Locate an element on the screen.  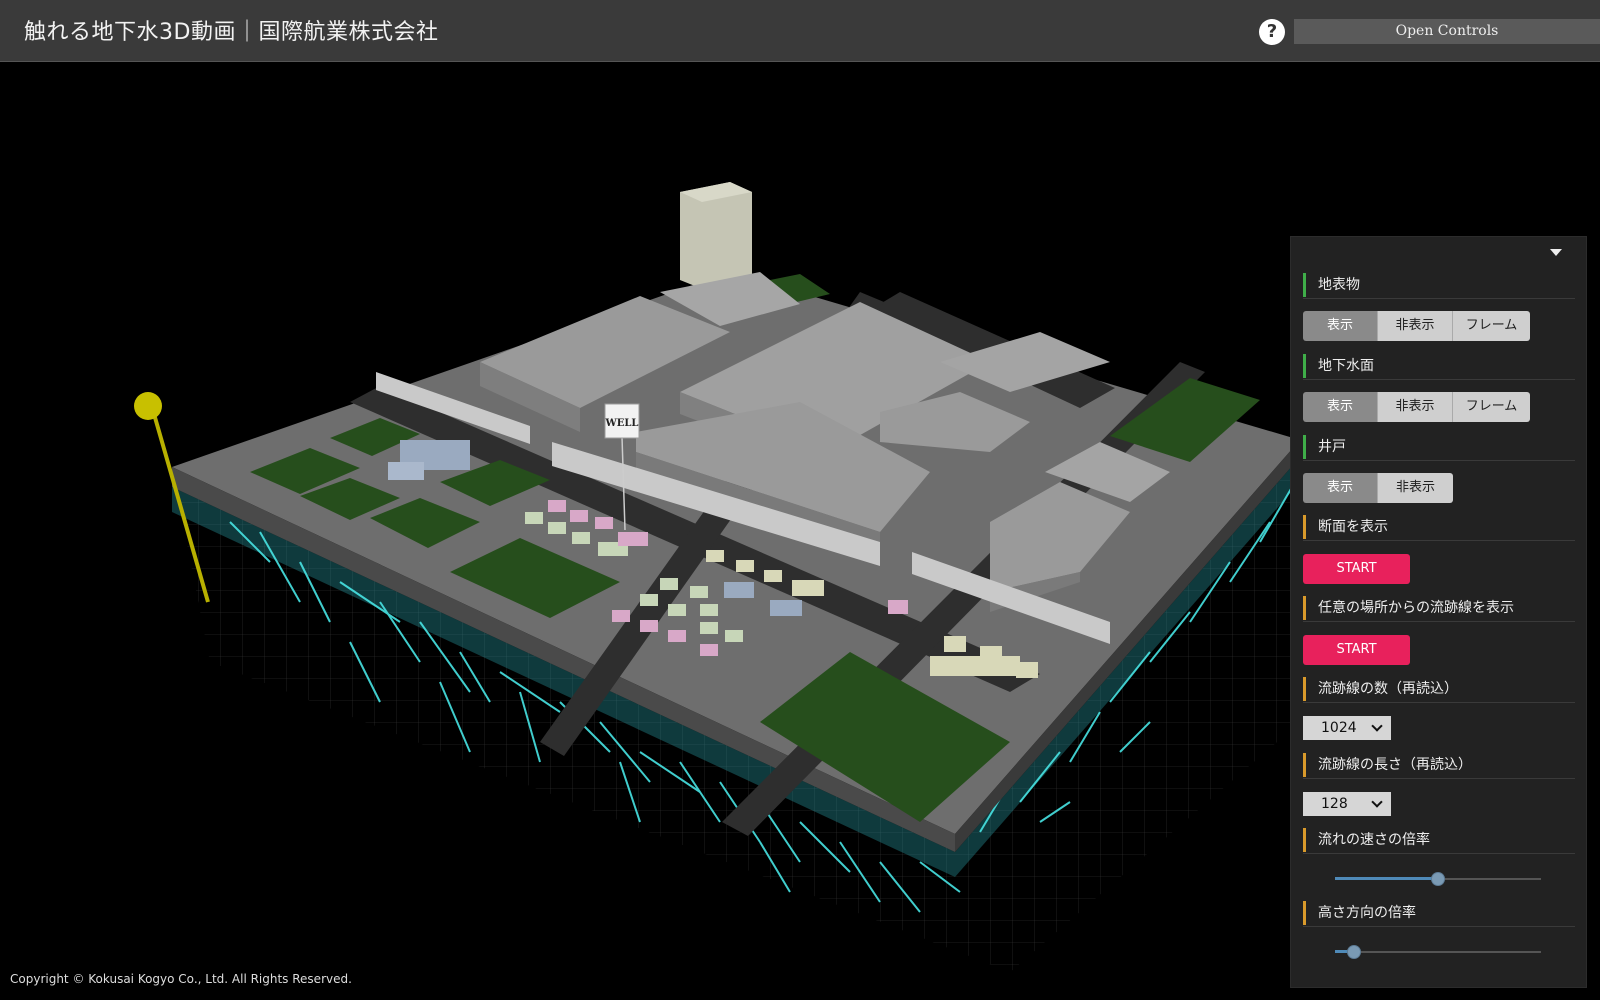
flow-speed-slider-thumb is located at coordinates (1438, 879).